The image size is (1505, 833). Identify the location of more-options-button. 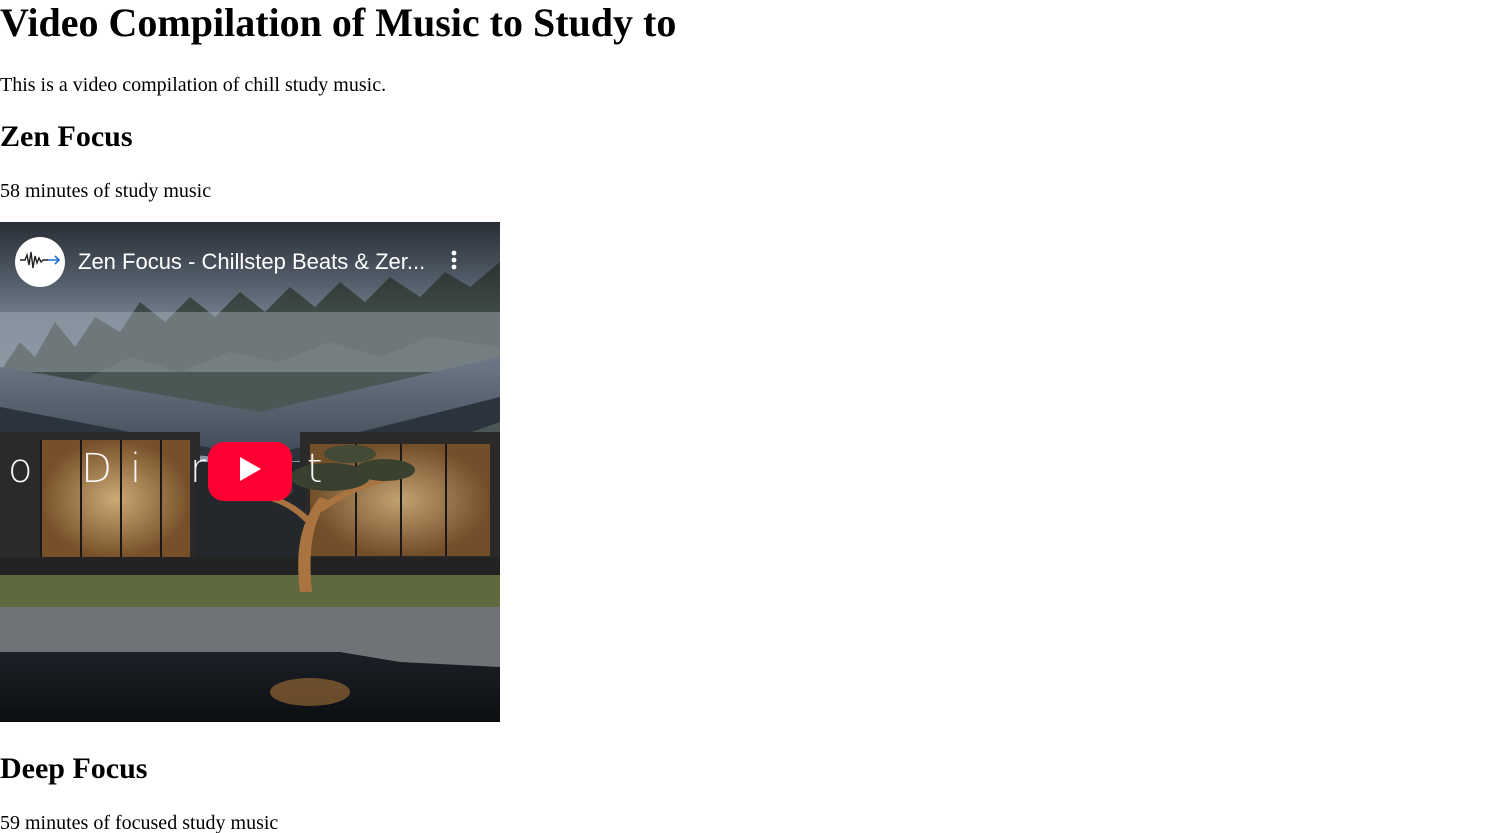
(454, 262).